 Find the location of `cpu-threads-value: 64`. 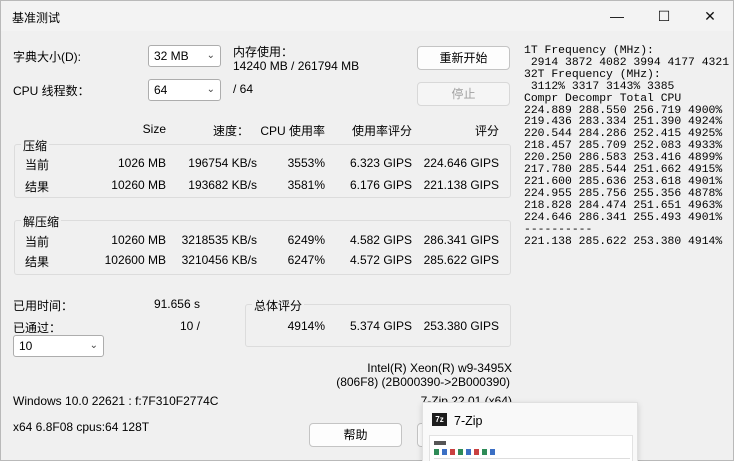

cpu-threads-value: 64 is located at coordinates (161, 90).